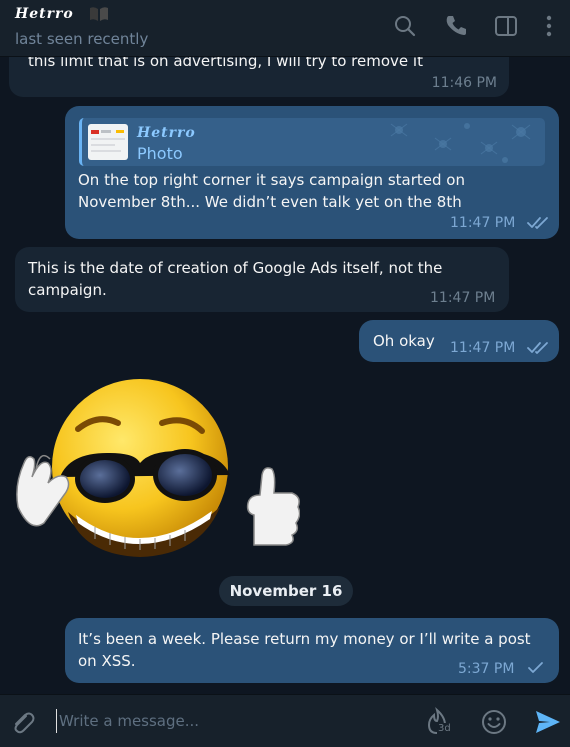  What do you see at coordinates (405, 26) in the screenshot?
I see `search-icon` at bounding box center [405, 26].